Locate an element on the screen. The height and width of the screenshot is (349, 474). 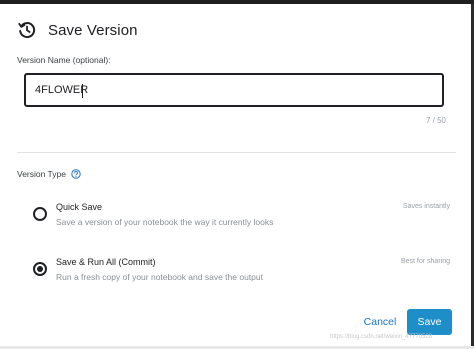
version-name-input is located at coordinates (234, 90).